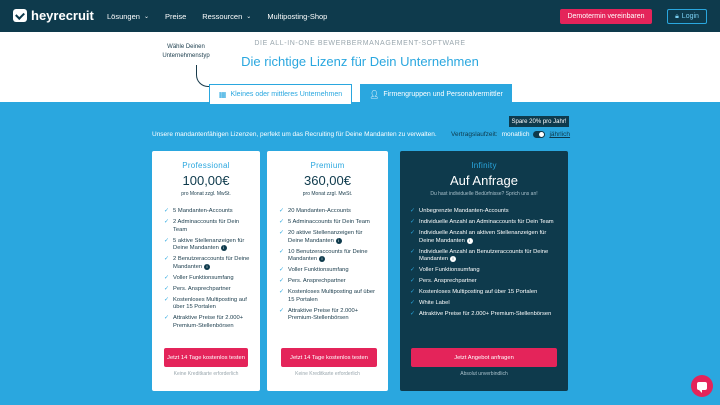 The width and height of the screenshot is (720, 405). What do you see at coordinates (327, 374) in the screenshot?
I see `cta-note: Keine Kreditkarte erforderlich` at bounding box center [327, 374].